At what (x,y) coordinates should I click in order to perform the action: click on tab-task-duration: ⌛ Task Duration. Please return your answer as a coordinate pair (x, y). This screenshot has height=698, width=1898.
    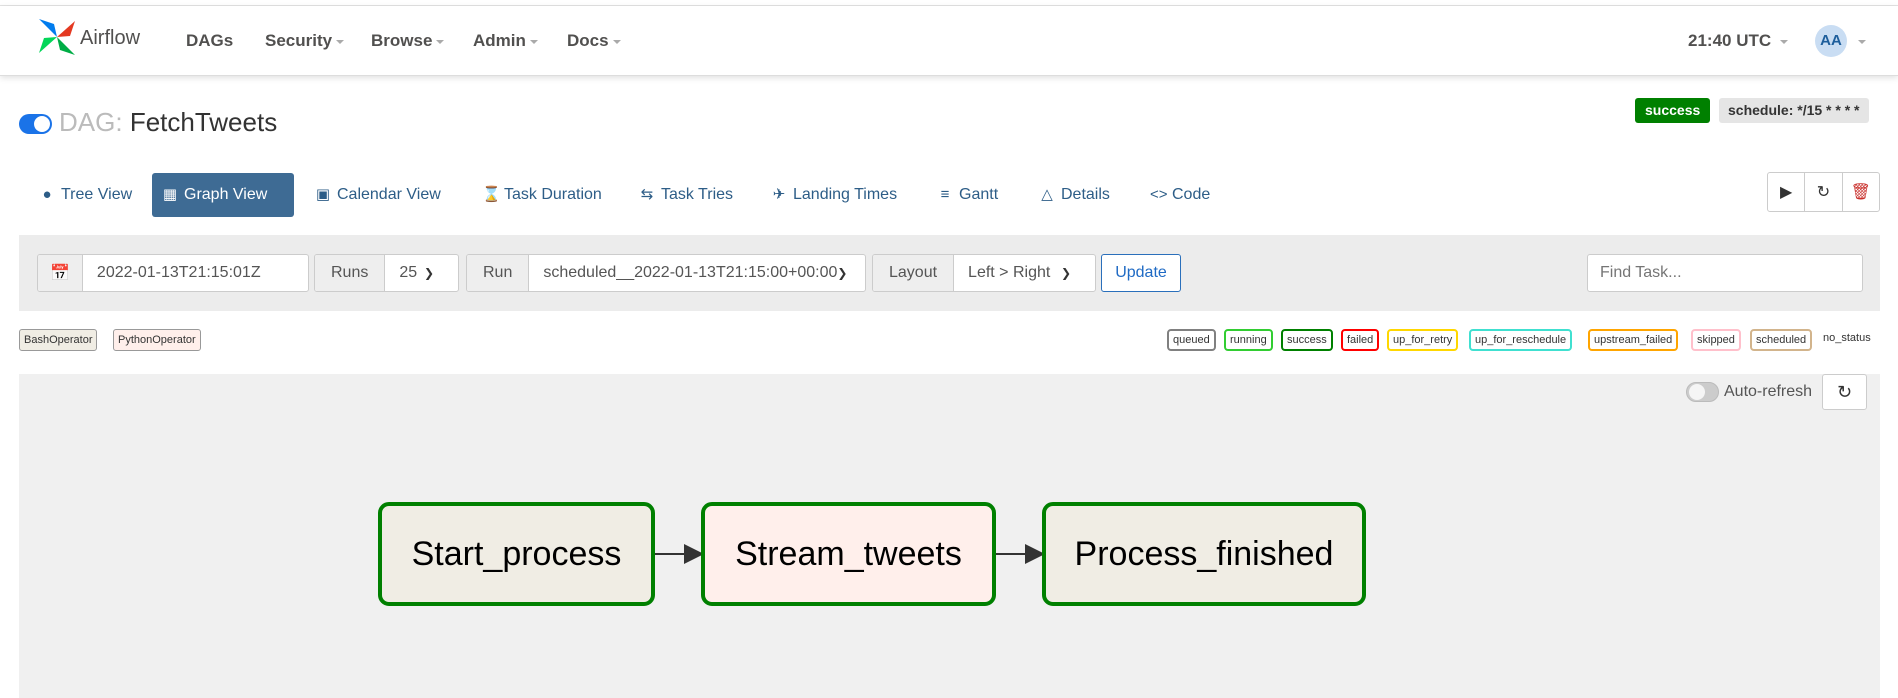
    Looking at the image, I should click on (542, 195).